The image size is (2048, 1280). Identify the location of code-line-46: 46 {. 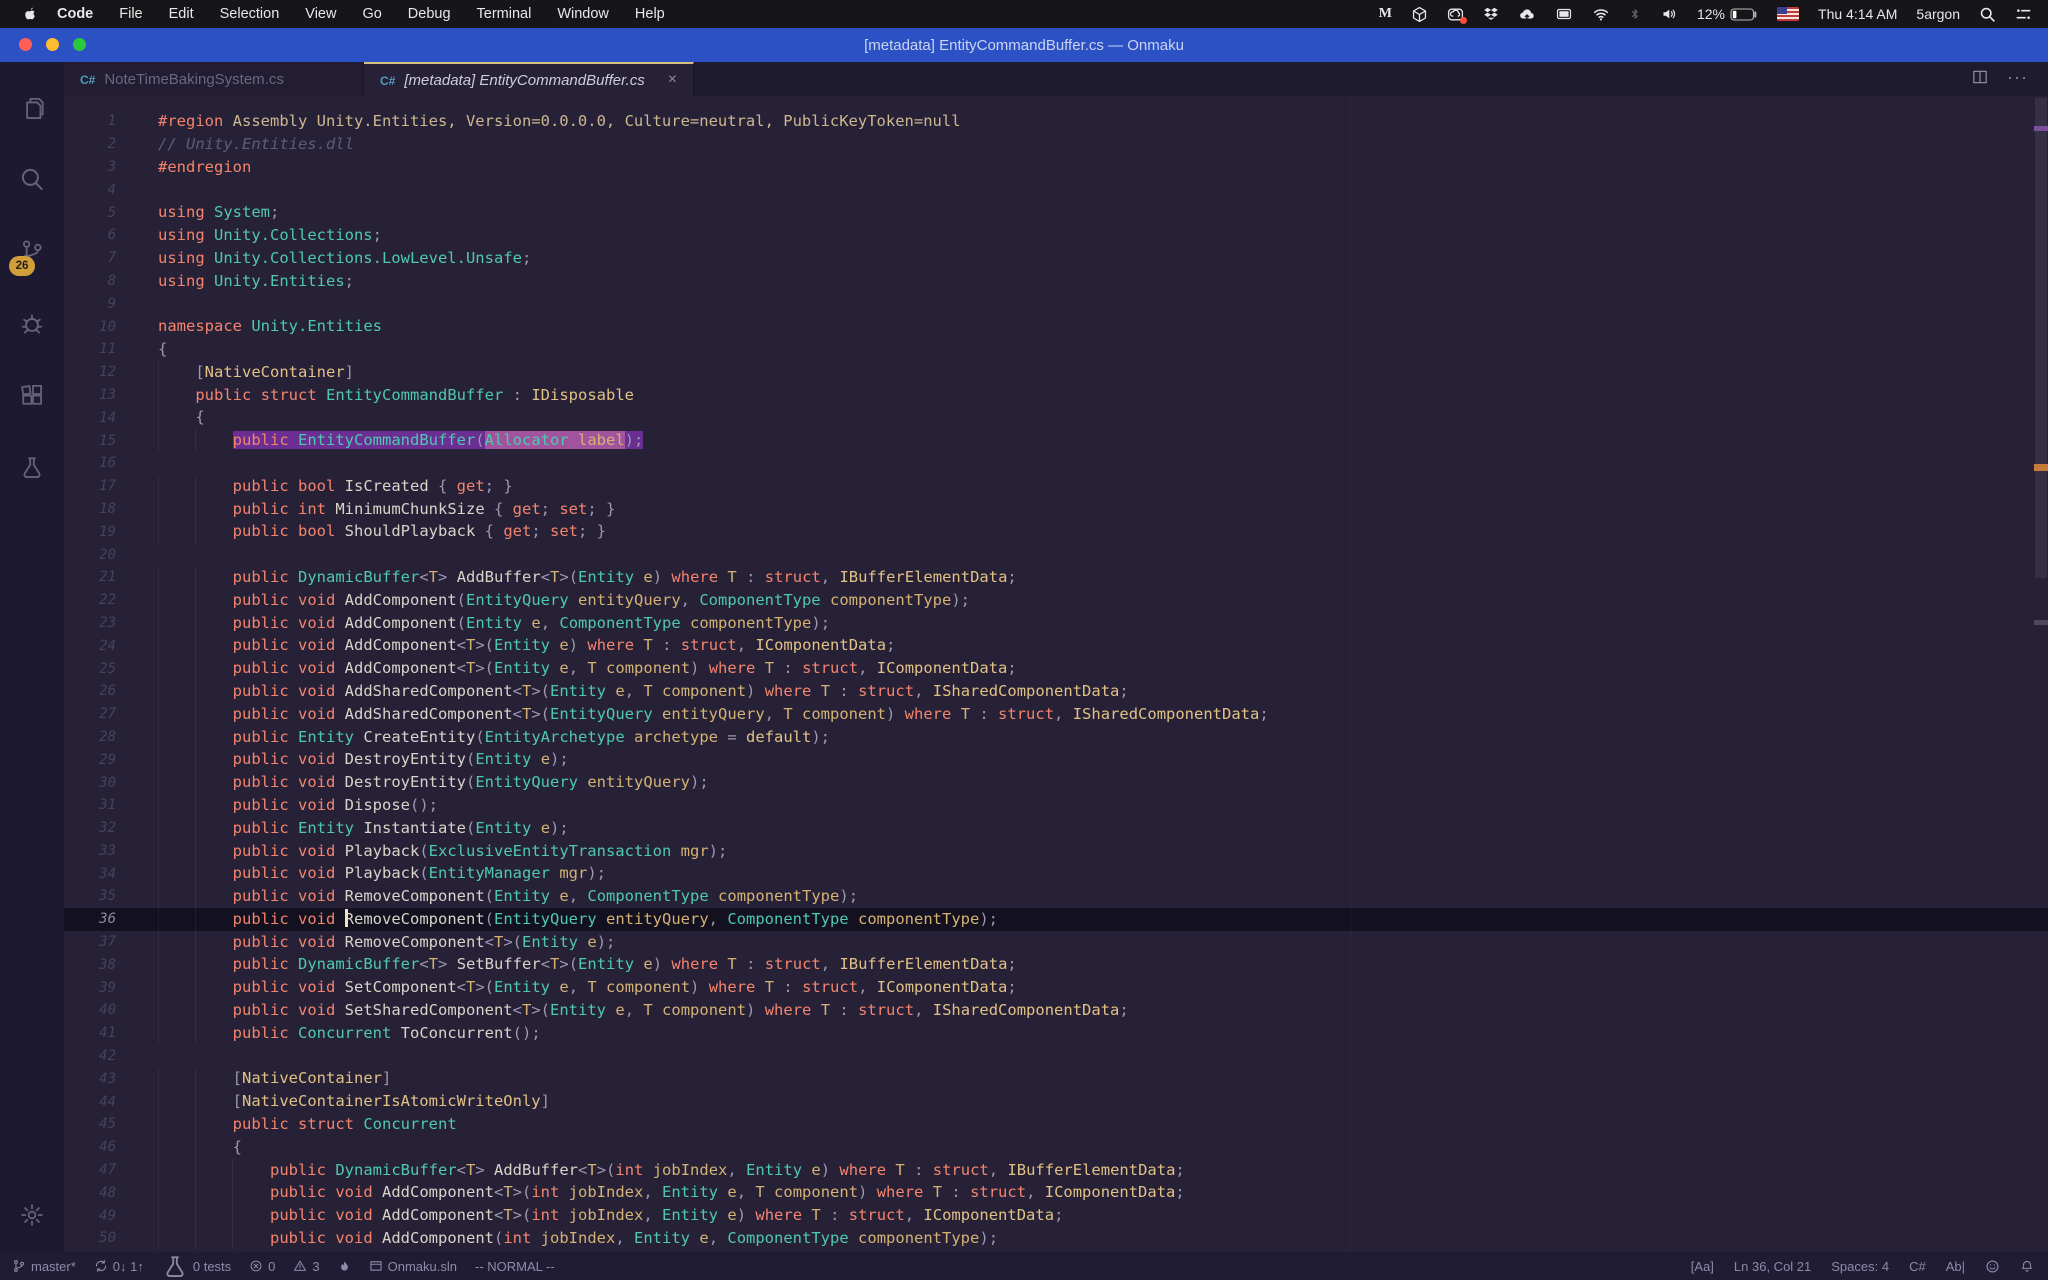
(1056, 1147).